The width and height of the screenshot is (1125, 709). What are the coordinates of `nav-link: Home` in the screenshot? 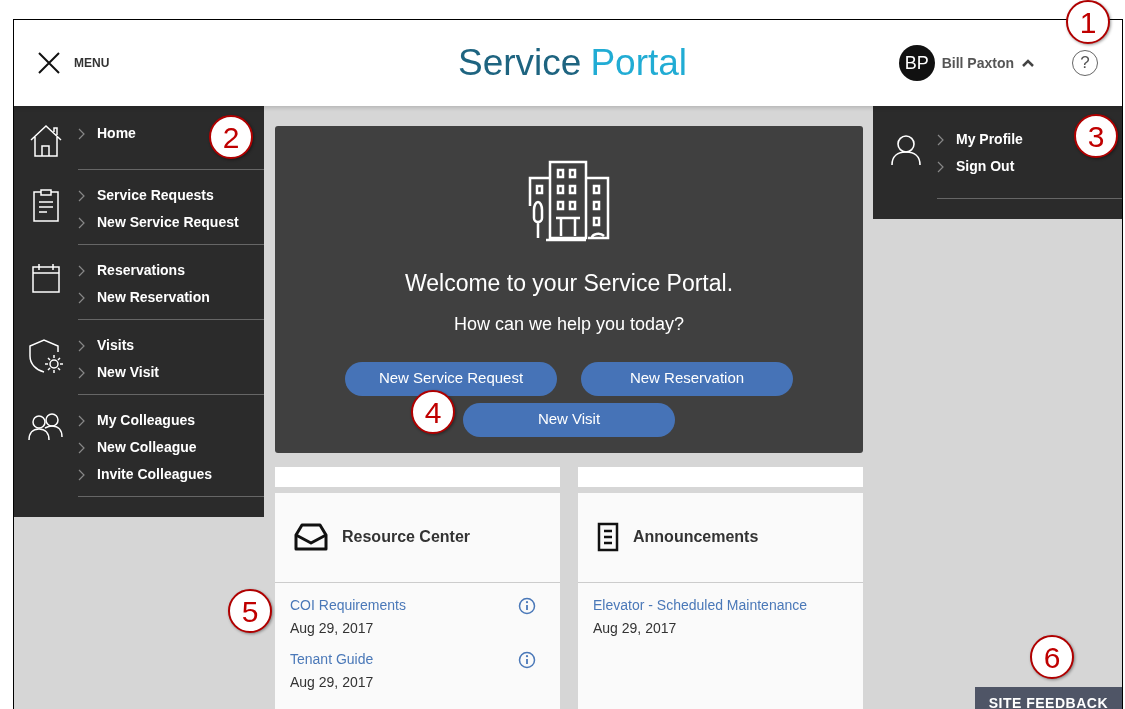 It's located at (107, 133).